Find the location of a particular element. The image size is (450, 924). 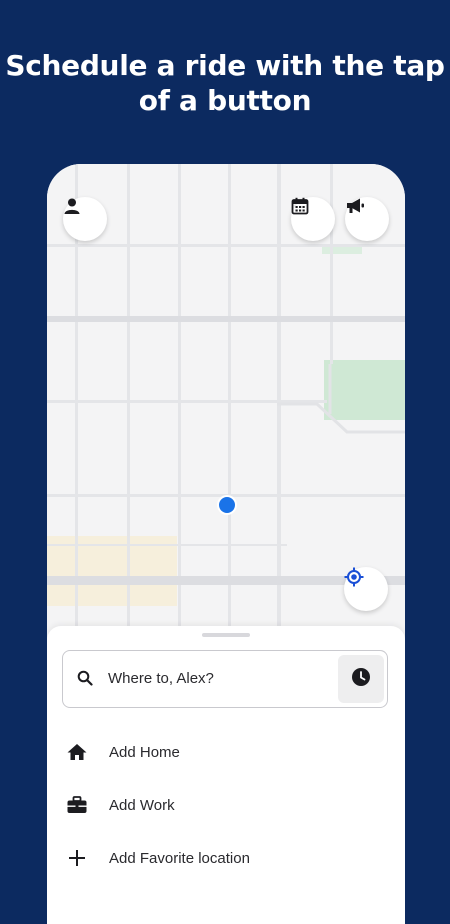

clock-icon is located at coordinates (361, 679).